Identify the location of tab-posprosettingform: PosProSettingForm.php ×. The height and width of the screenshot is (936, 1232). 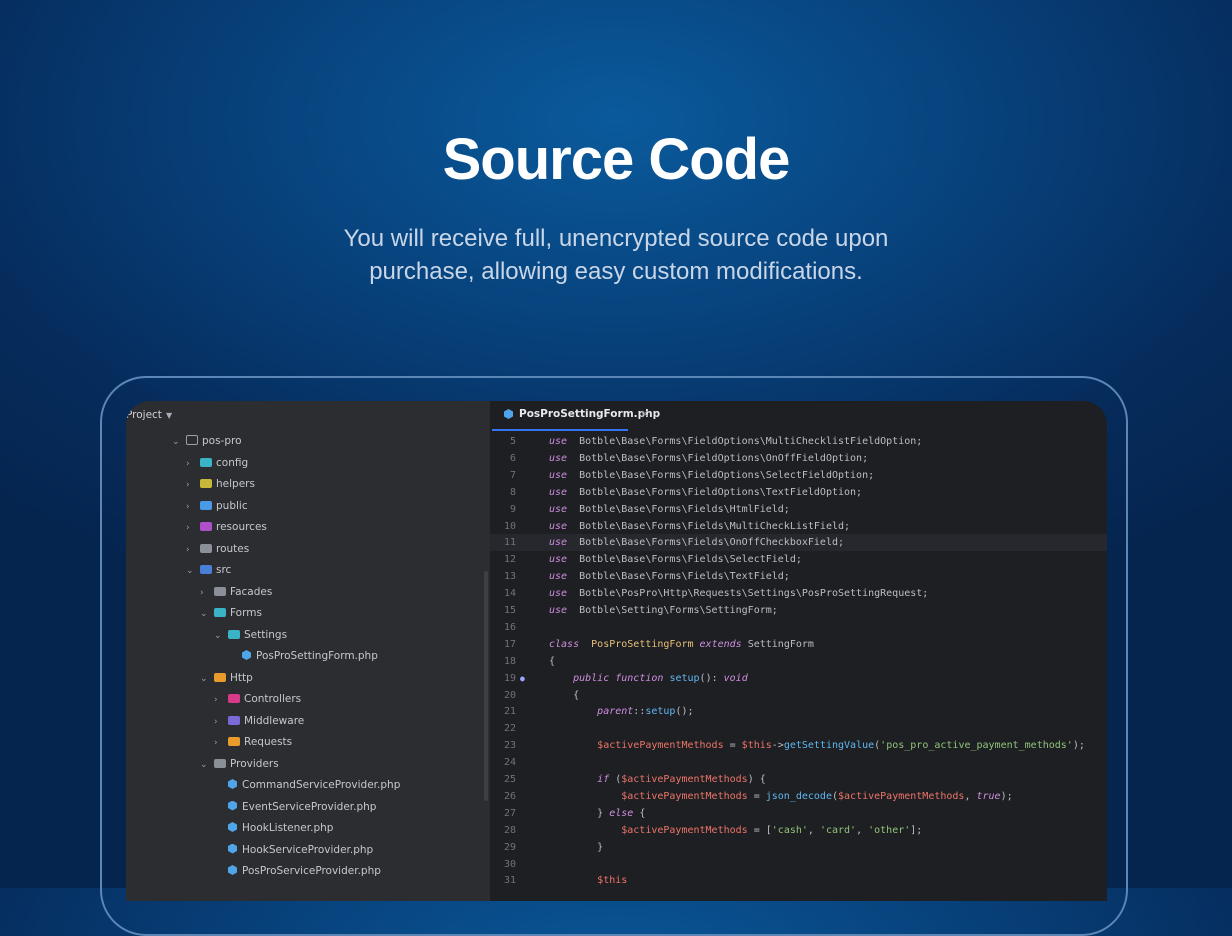
(576, 416).